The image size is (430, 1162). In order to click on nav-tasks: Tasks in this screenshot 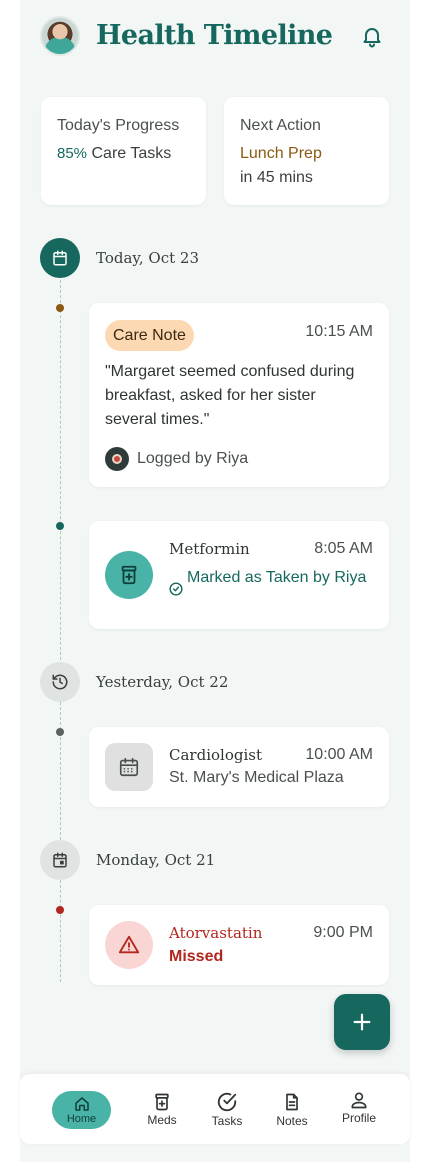, I will do `click(227, 1109)`.